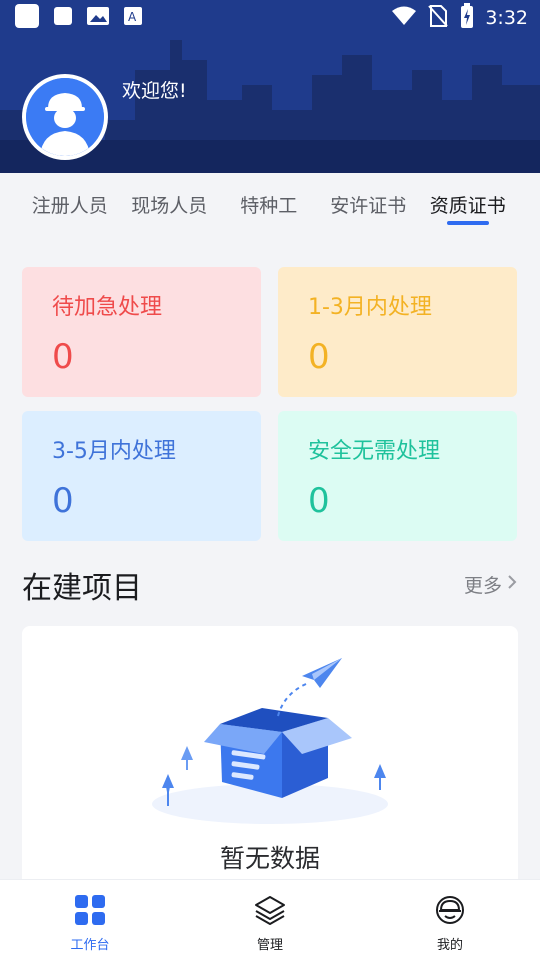 This screenshot has width=540, height=960. What do you see at coordinates (369, 204) in the screenshot?
I see `tab-safety-license: 安许证书` at bounding box center [369, 204].